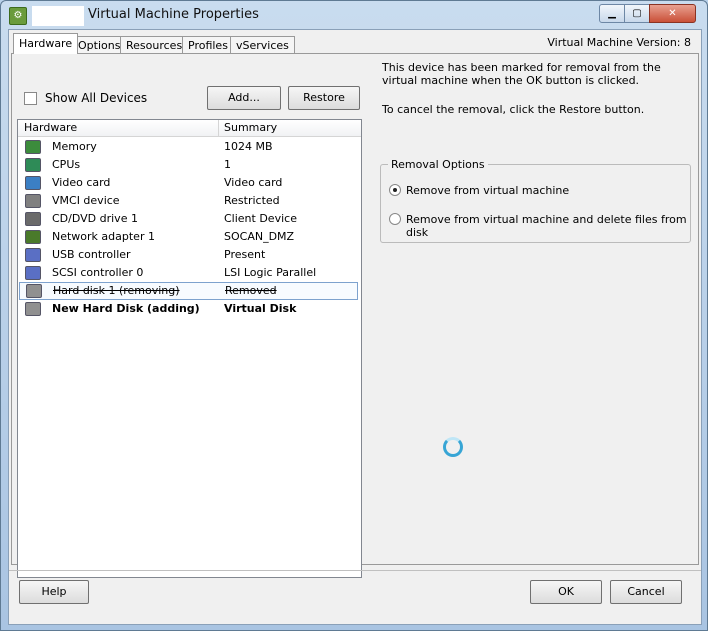 This screenshot has width=708, height=631. I want to click on show-all-devices-checkbox, so click(30, 98).